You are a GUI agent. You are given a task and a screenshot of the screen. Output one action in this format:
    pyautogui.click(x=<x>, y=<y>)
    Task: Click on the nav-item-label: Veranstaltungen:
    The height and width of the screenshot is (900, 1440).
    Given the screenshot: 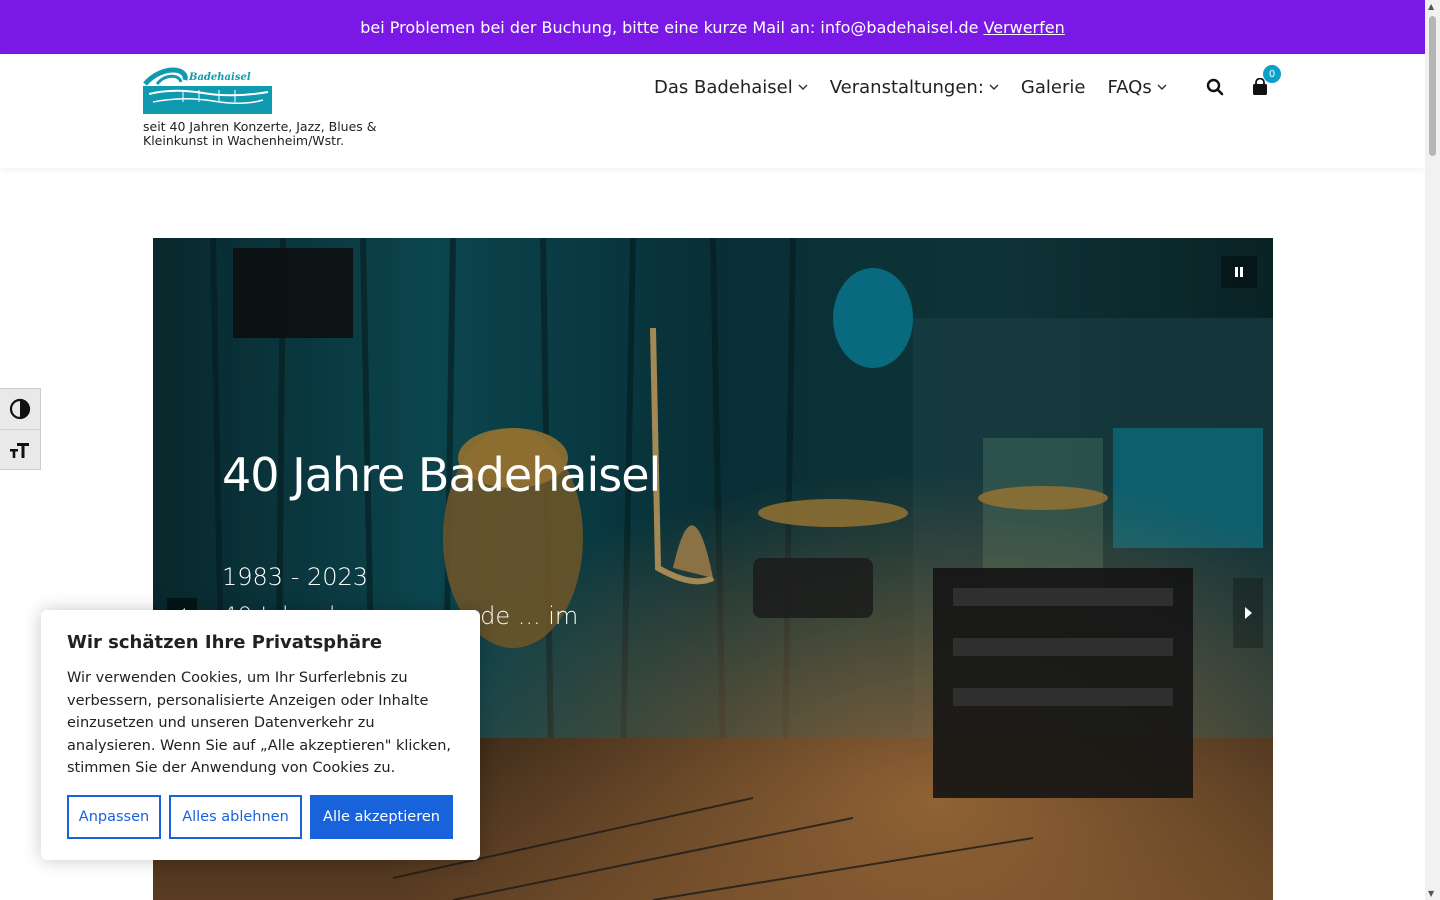 What is the action you would take?
    pyautogui.click(x=906, y=87)
    